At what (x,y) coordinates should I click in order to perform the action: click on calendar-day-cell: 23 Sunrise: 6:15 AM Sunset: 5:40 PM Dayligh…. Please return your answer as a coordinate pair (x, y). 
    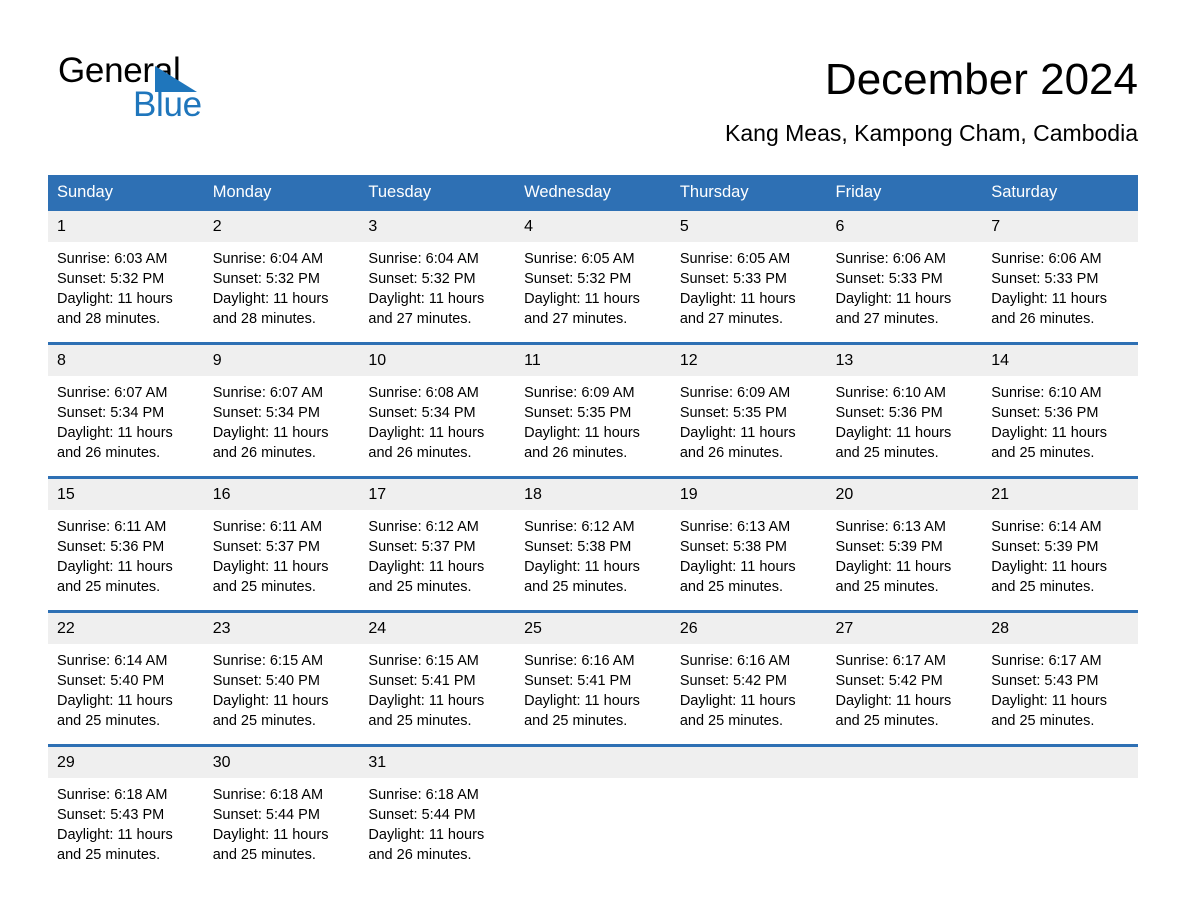
    Looking at the image, I should click on (281, 678).